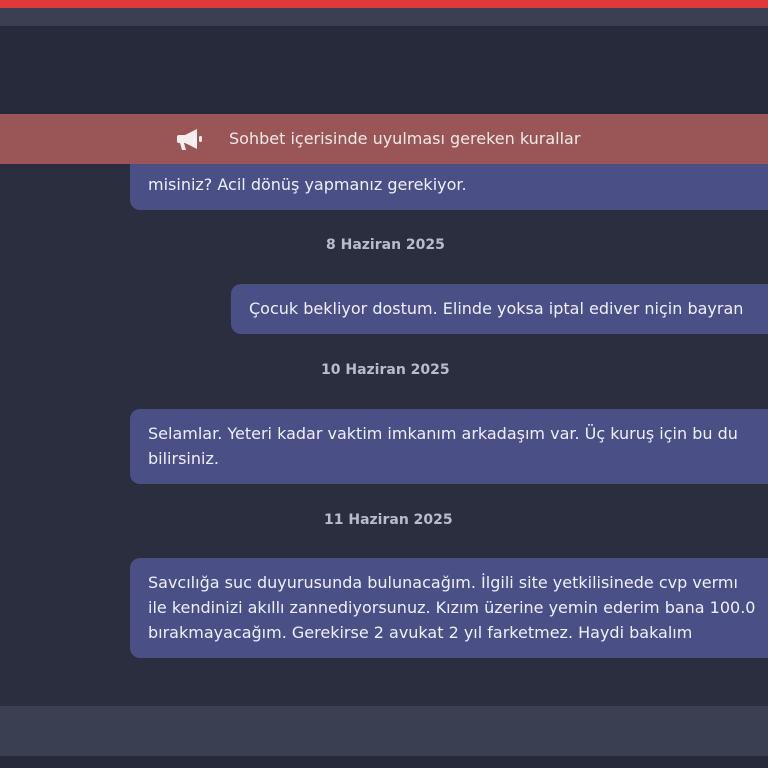  What do you see at coordinates (183, 458) in the screenshot?
I see `message-line: bilirsiniz.` at bounding box center [183, 458].